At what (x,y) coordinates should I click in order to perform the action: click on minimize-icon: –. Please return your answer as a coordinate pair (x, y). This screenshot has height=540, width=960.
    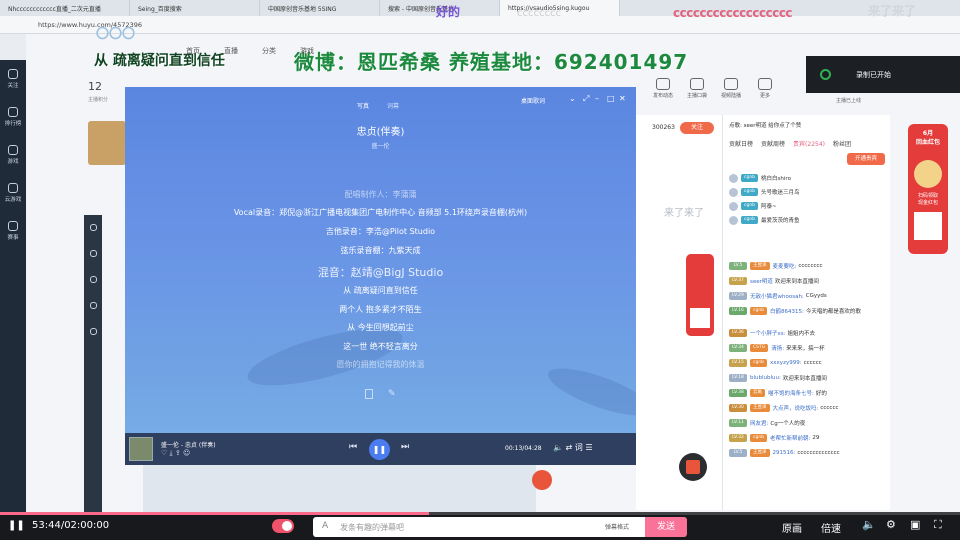
    Looking at the image, I should click on (597, 98).